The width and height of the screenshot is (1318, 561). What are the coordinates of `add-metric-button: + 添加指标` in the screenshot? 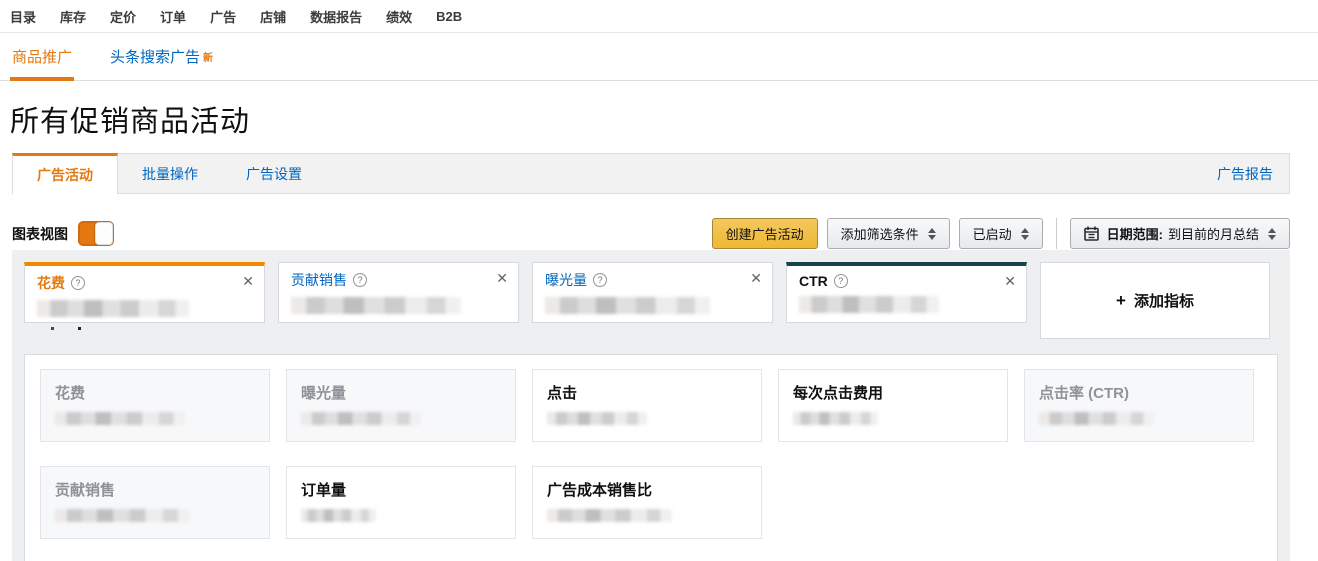 It's located at (1155, 300).